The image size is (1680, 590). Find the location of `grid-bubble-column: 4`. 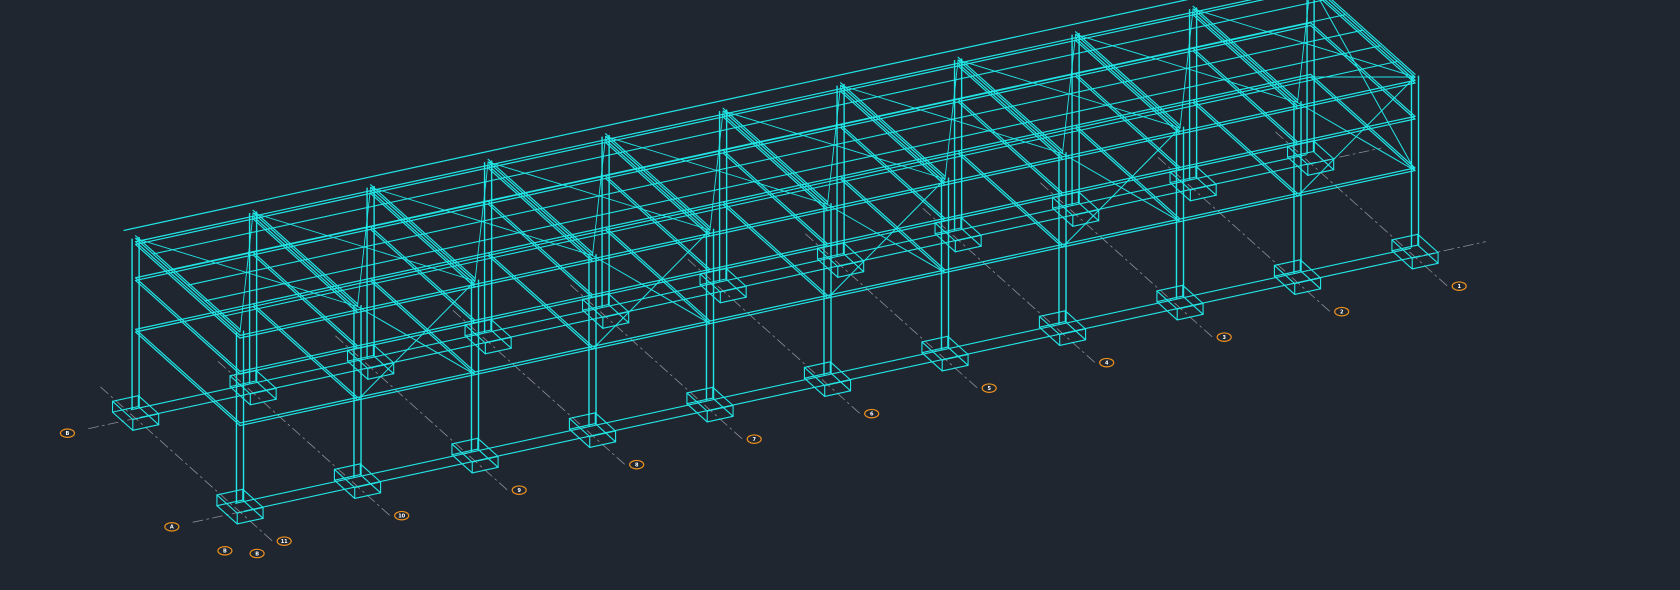

grid-bubble-column: 4 is located at coordinates (1107, 362).